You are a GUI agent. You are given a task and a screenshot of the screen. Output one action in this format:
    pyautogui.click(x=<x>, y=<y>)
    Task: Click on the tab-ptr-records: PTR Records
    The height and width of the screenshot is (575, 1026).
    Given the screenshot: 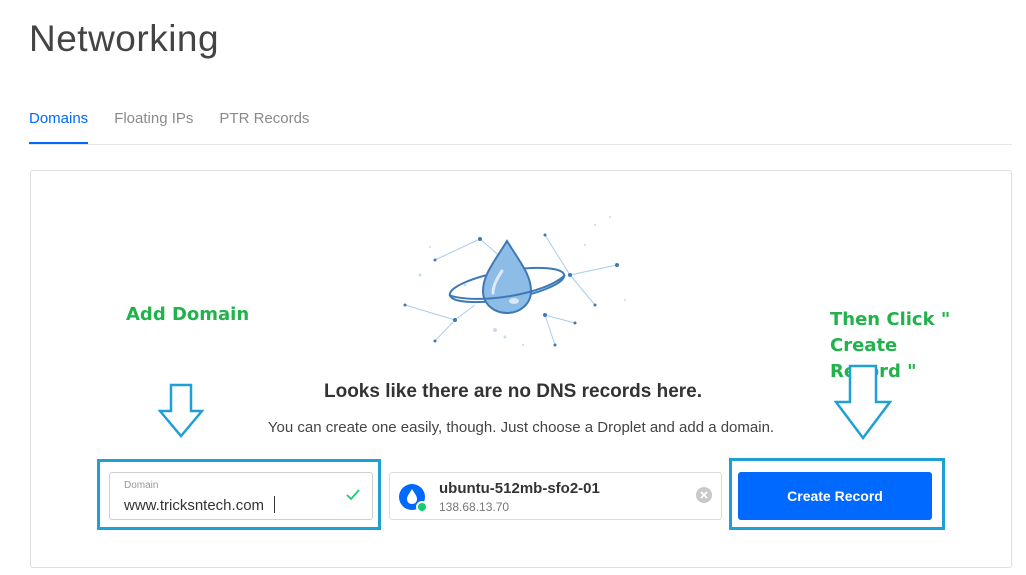 What is the action you would take?
    pyautogui.click(x=264, y=127)
    